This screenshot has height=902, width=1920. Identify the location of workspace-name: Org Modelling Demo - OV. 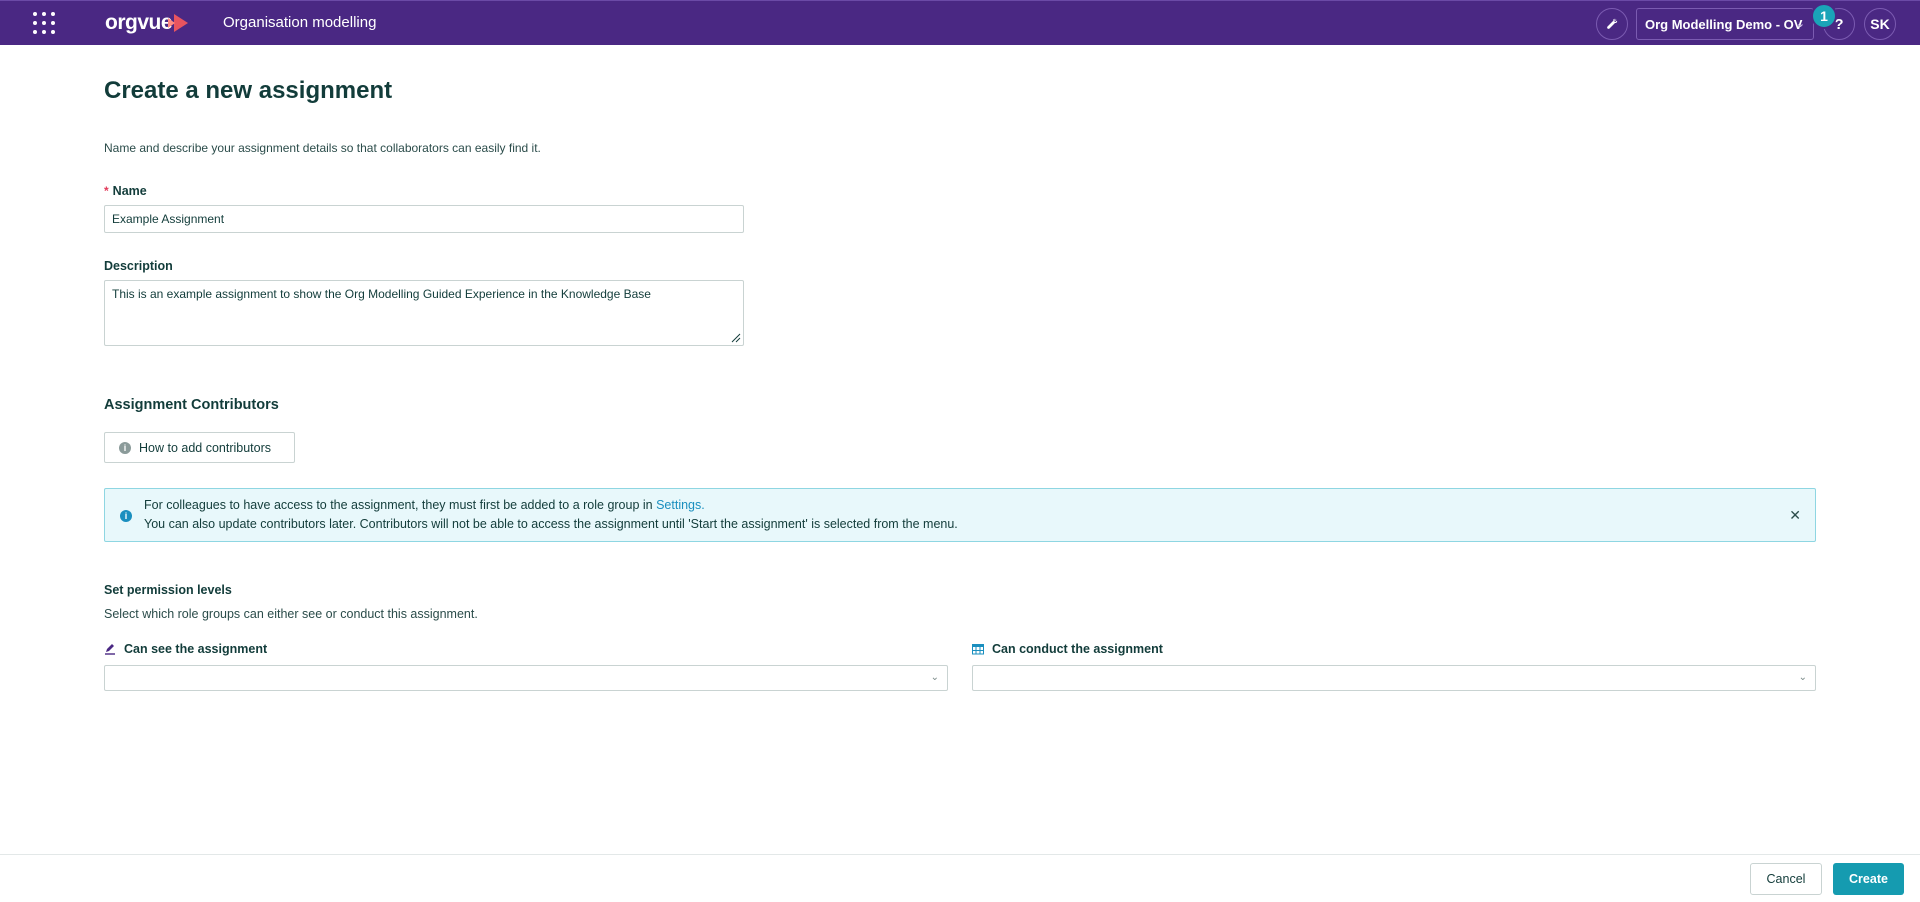
(1724, 24).